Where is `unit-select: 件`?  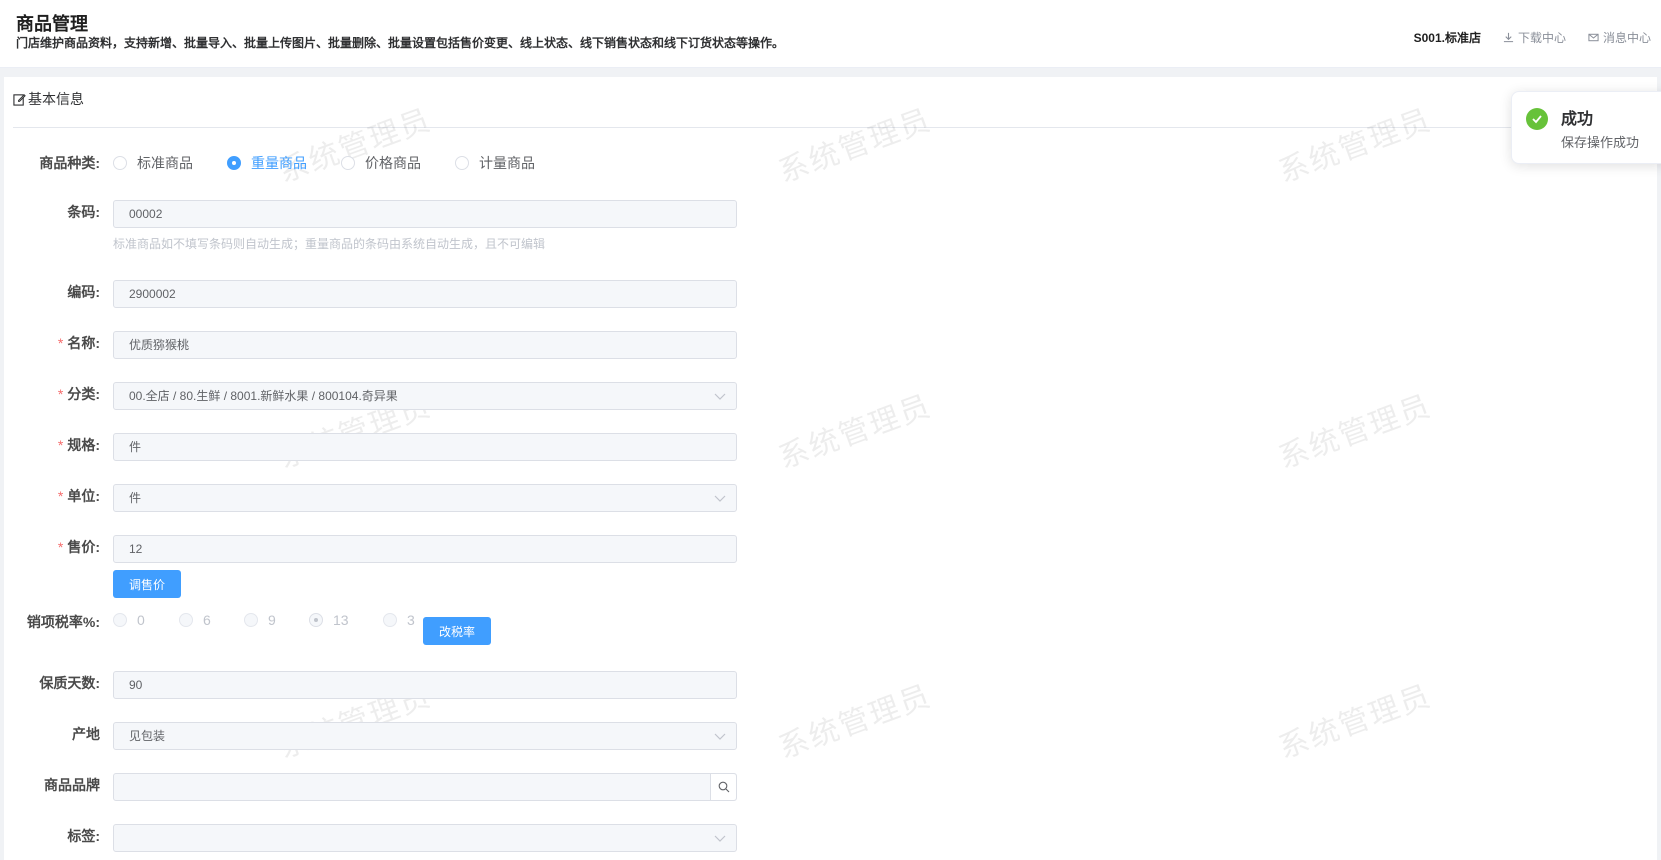
unit-select: 件 is located at coordinates (425, 498).